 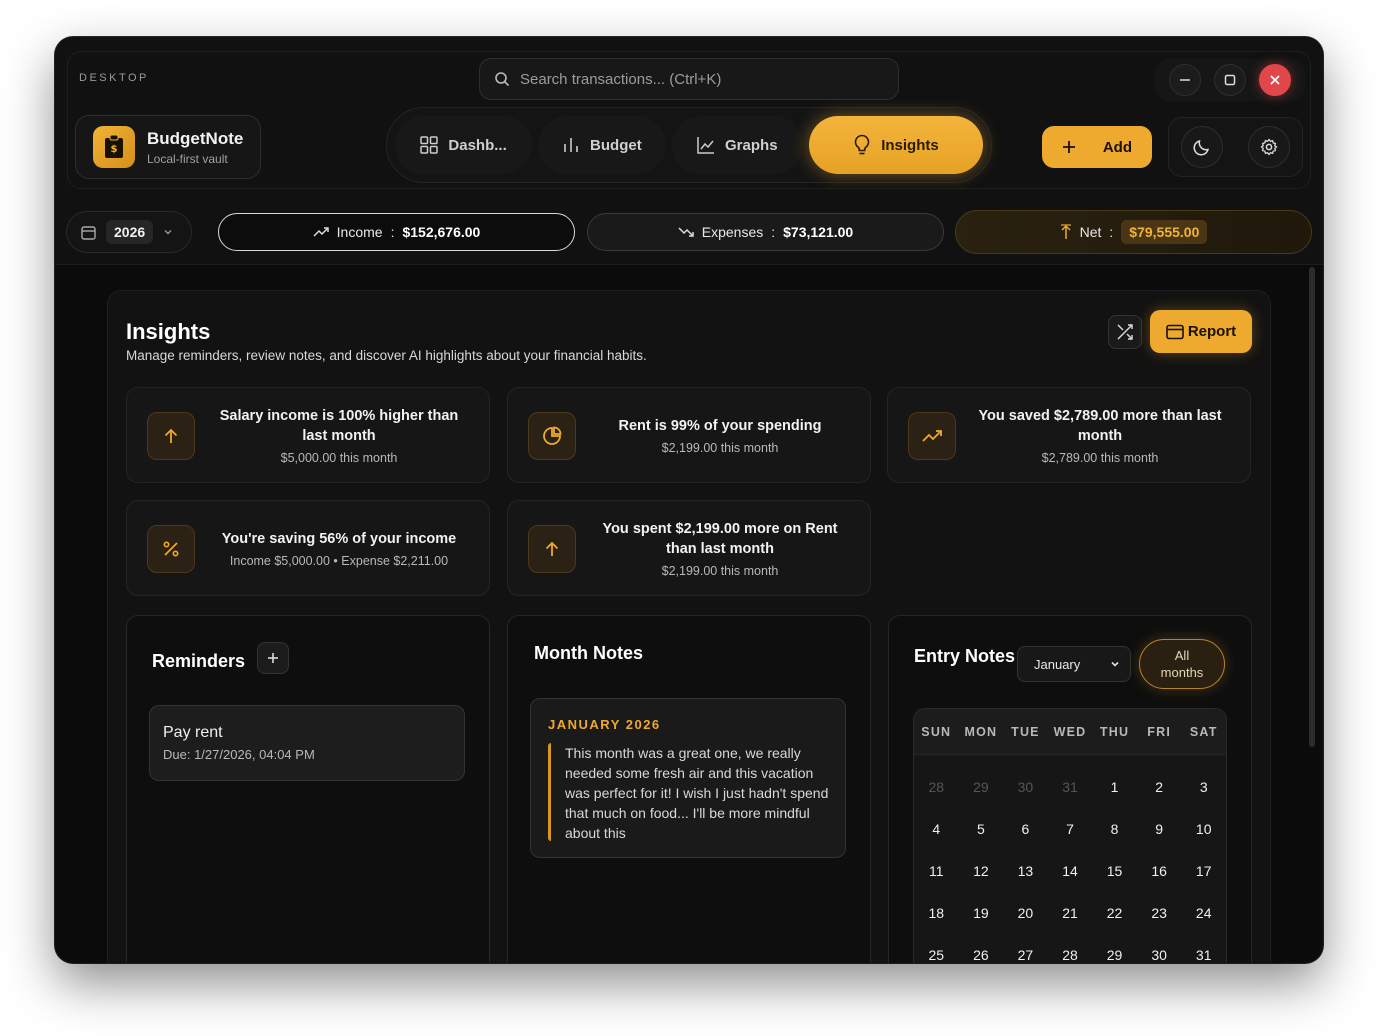 I want to click on calendar-day: 13, so click(x=1025, y=871).